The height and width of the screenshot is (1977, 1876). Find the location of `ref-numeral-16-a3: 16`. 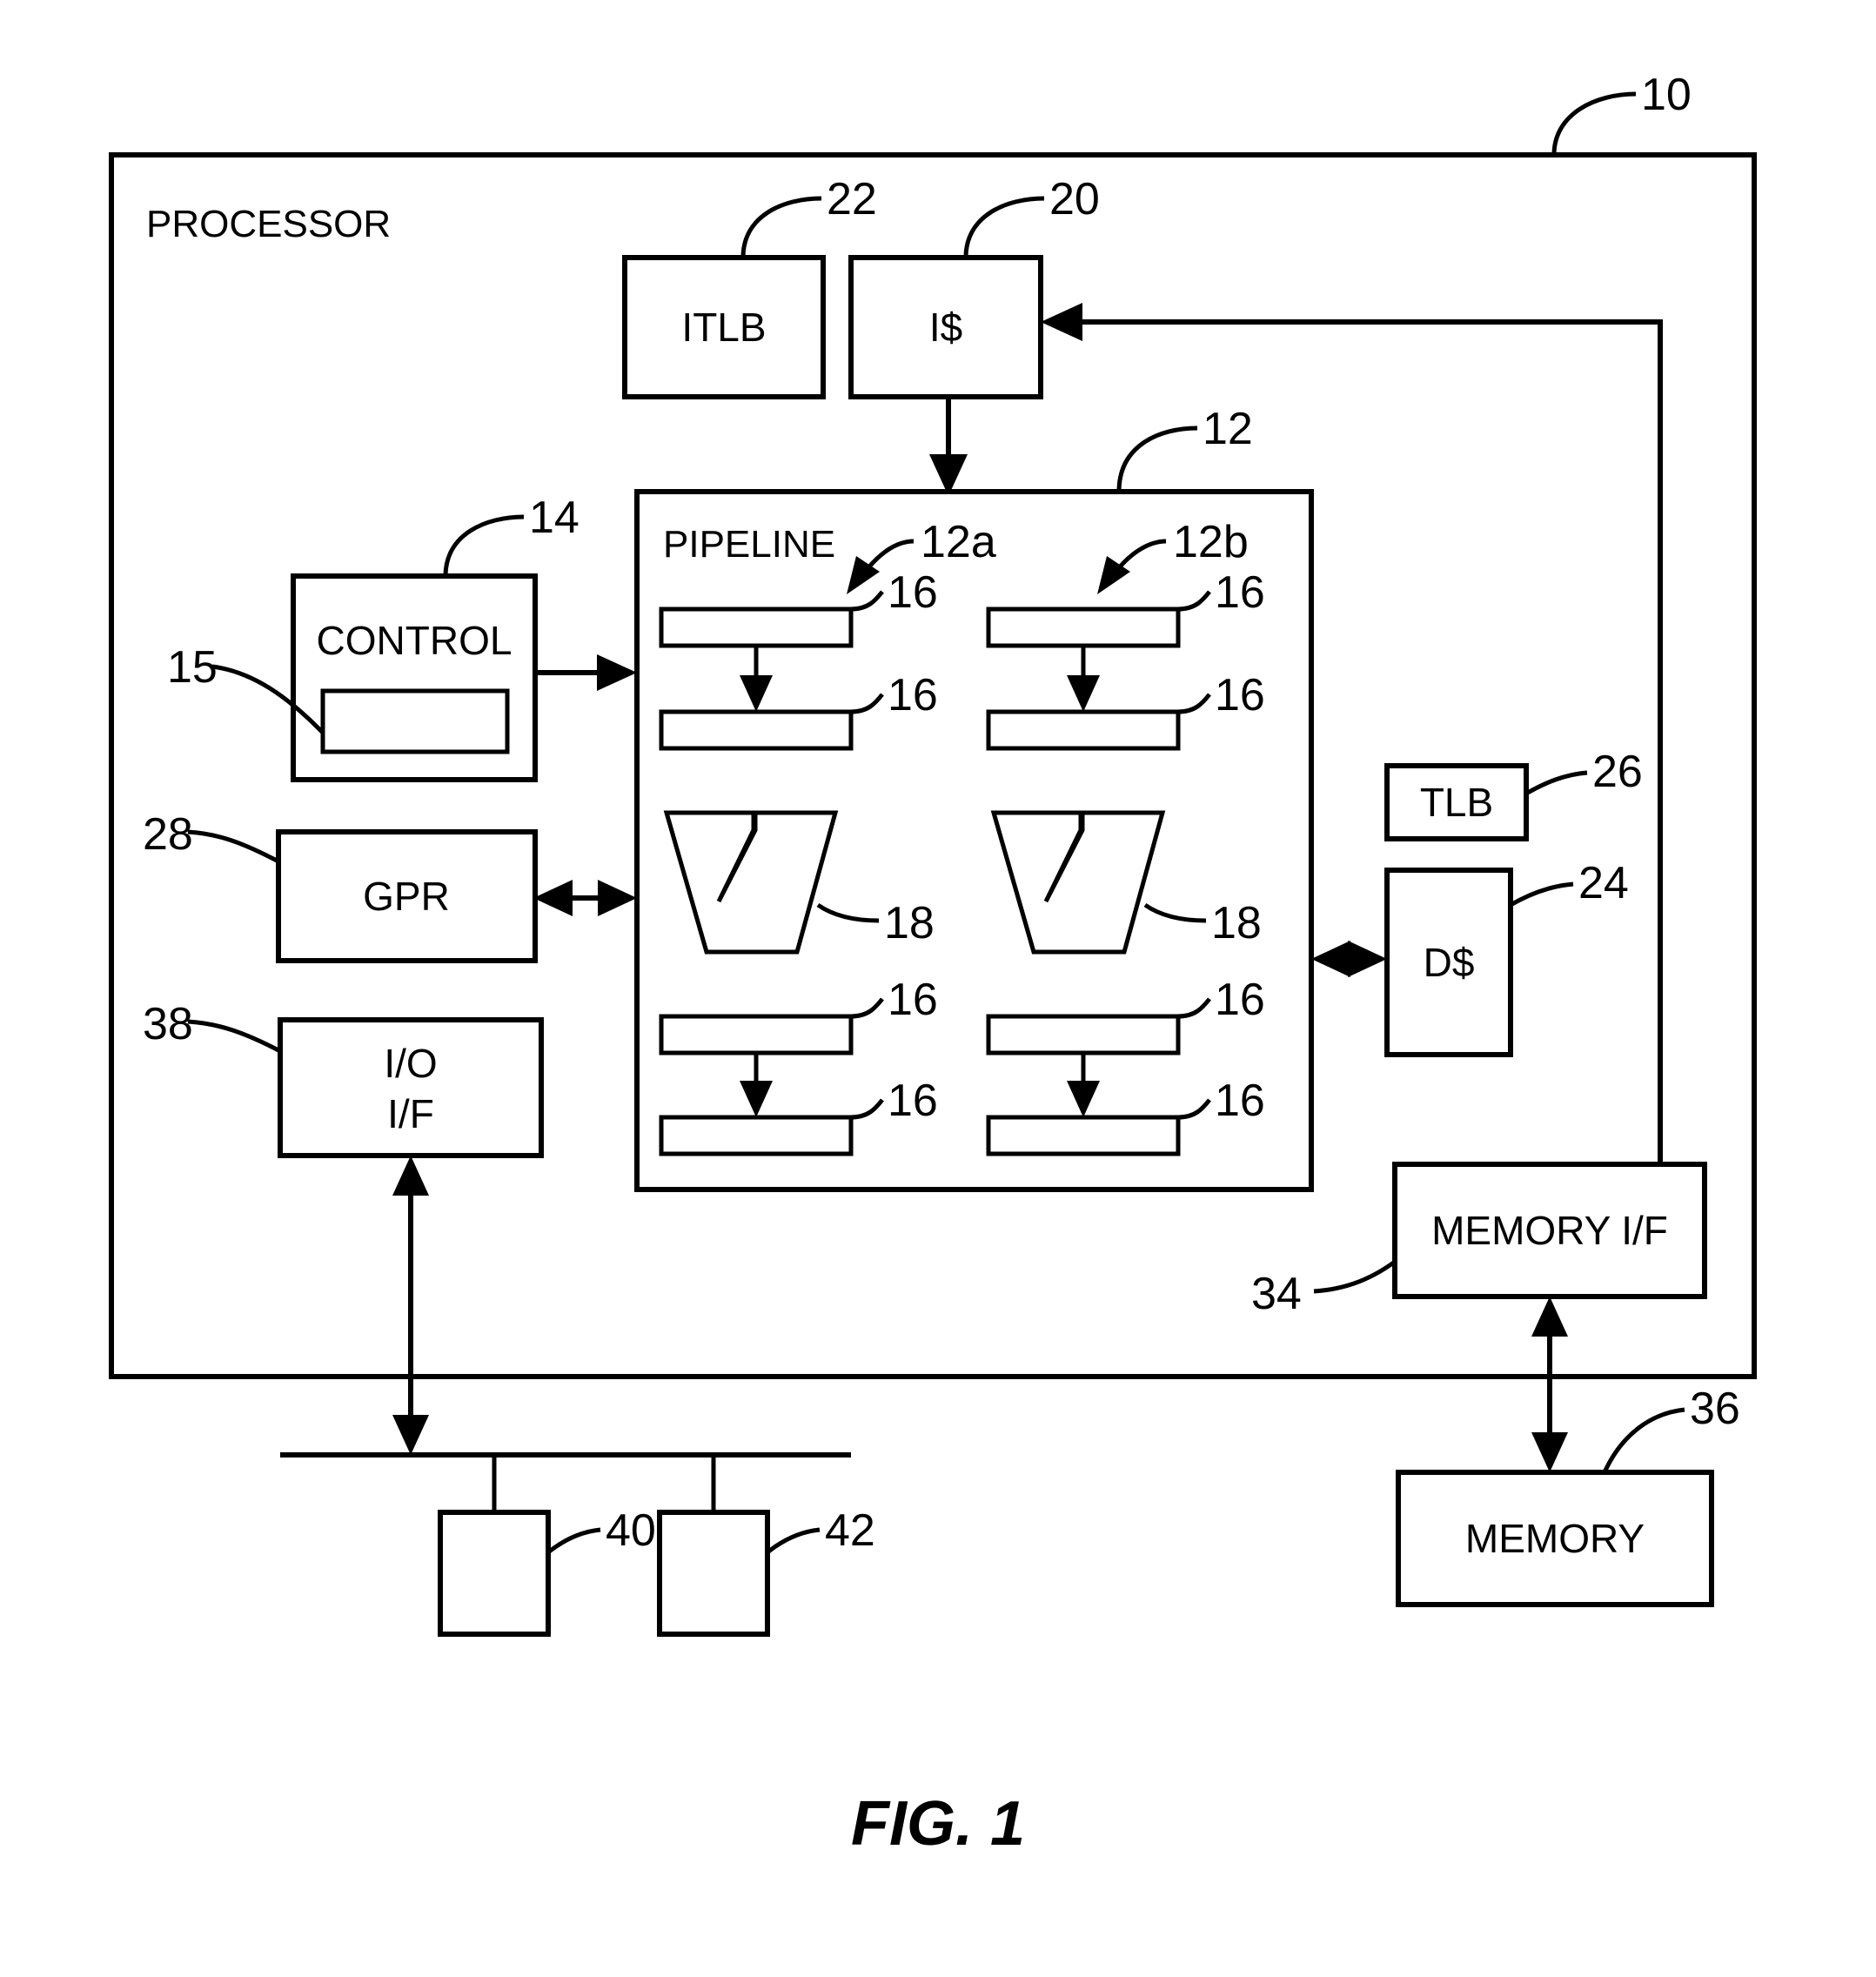

ref-numeral-16-a3: 16 is located at coordinates (913, 1000).